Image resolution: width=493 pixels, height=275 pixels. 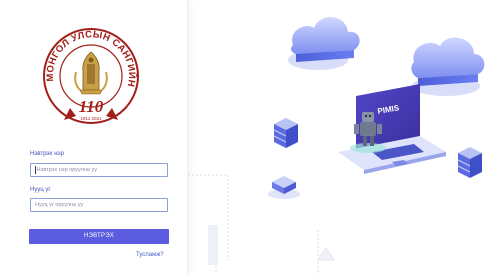 What do you see at coordinates (213, 245) in the screenshot?
I see `dashed-plug` at bounding box center [213, 245].